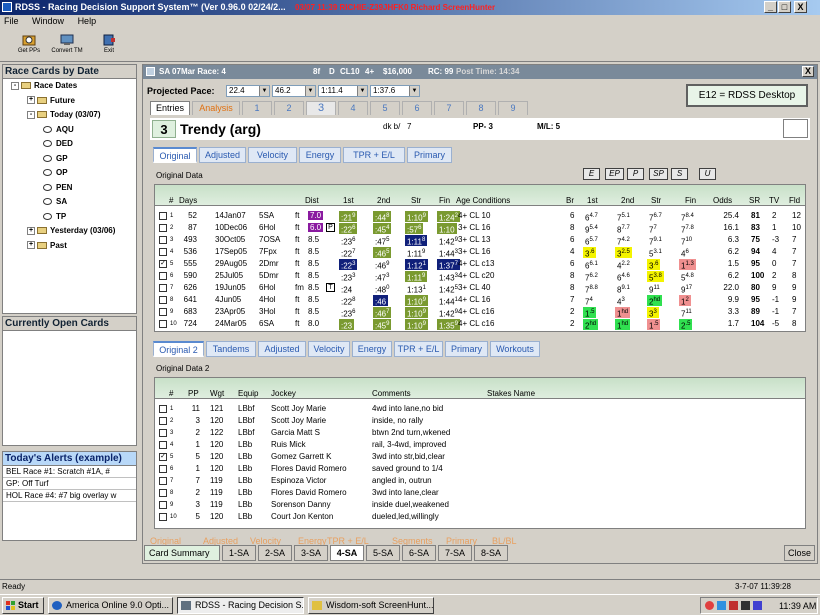  What do you see at coordinates (222, 155) in the screenshot?
I see `subtab-adjusted: Adjusted` at bounding box center [222, 155].